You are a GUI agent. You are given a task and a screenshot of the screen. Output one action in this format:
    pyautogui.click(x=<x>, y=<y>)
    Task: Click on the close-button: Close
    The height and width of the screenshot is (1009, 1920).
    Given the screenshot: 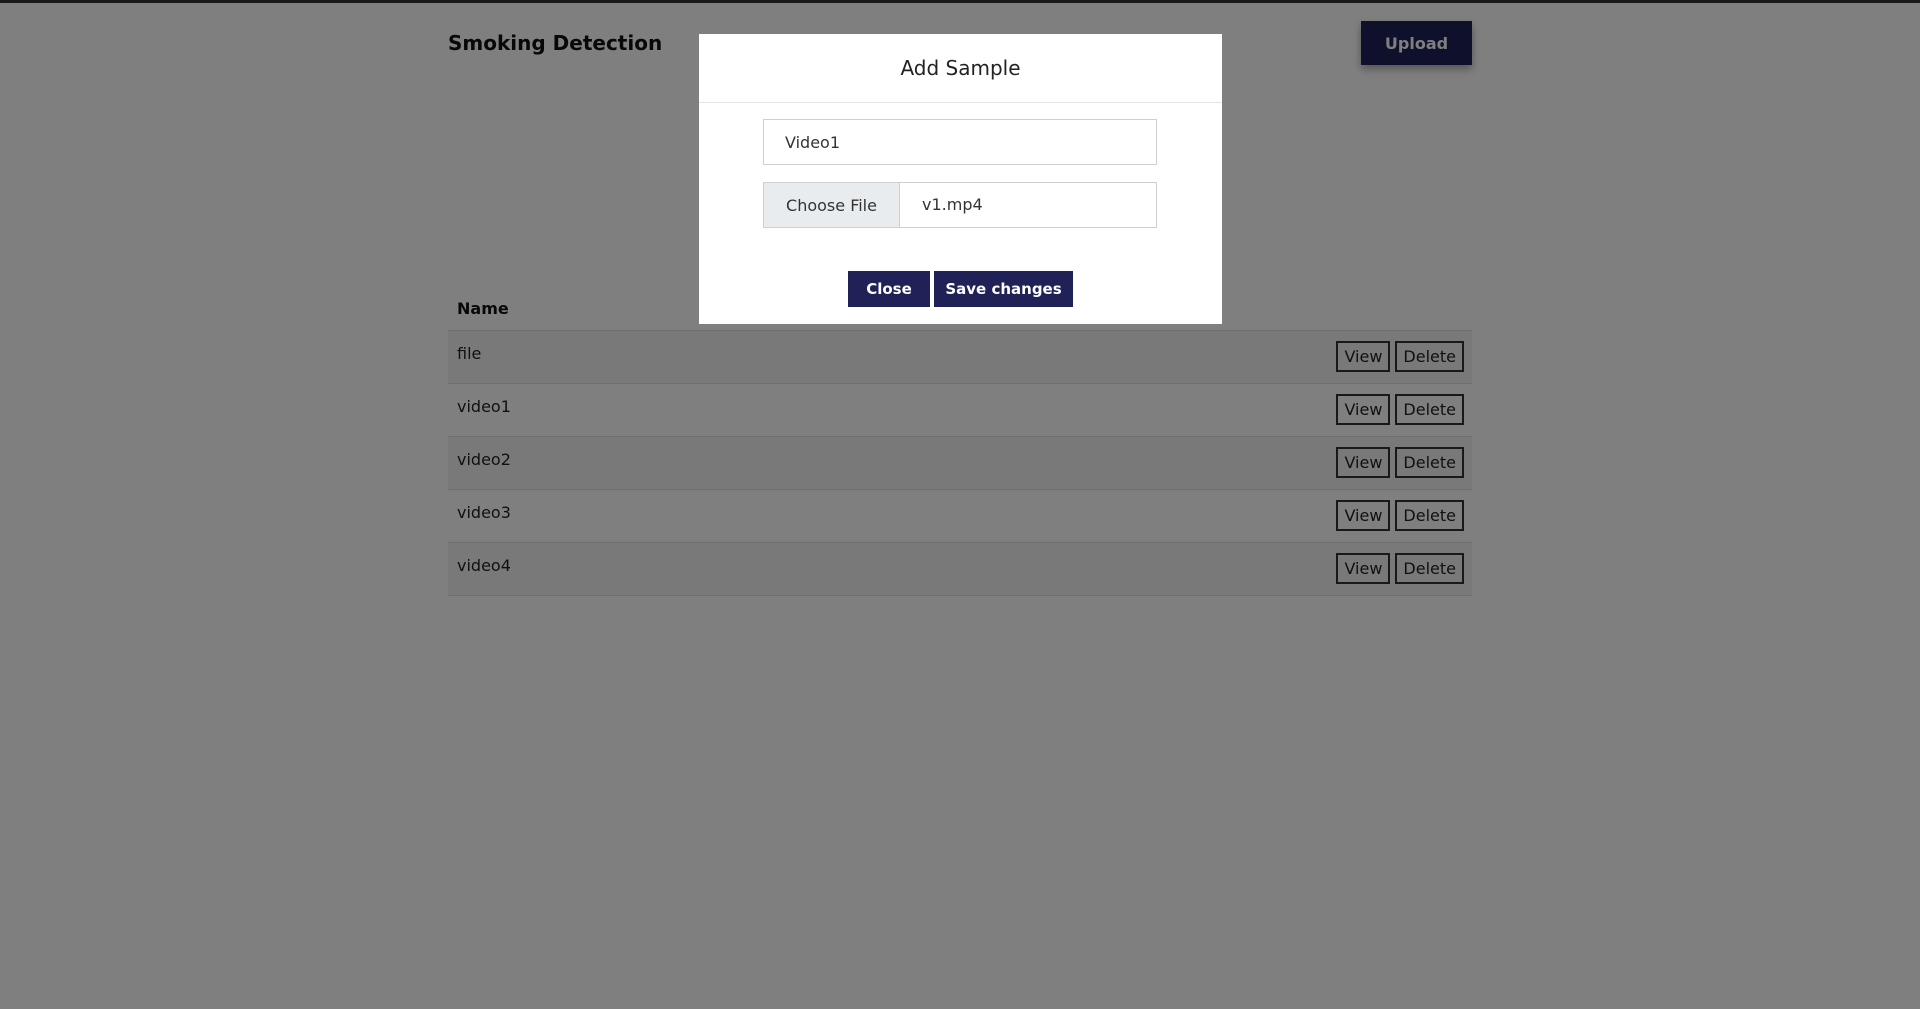 What is the action you would take?
    pyautogui.click(x=889, y=289)
    